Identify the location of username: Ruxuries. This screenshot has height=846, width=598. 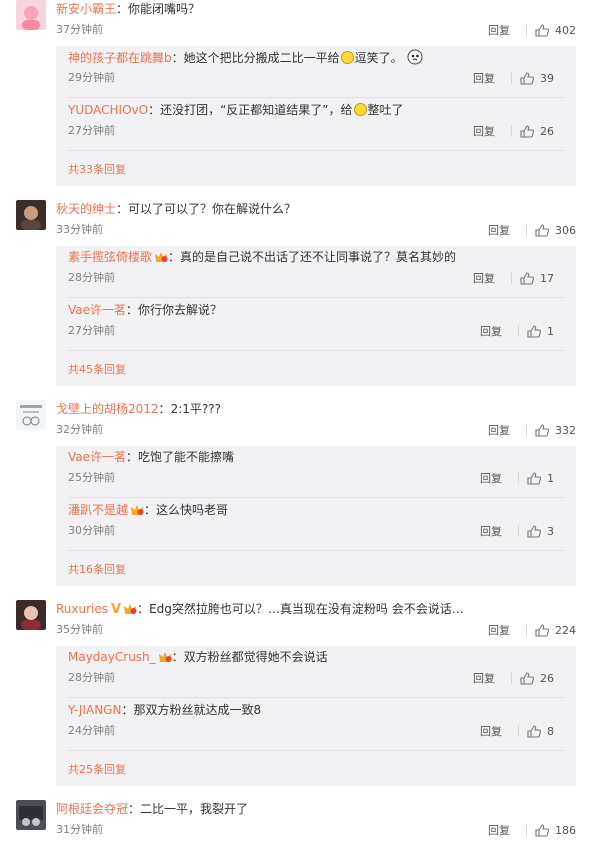
(82, 609).